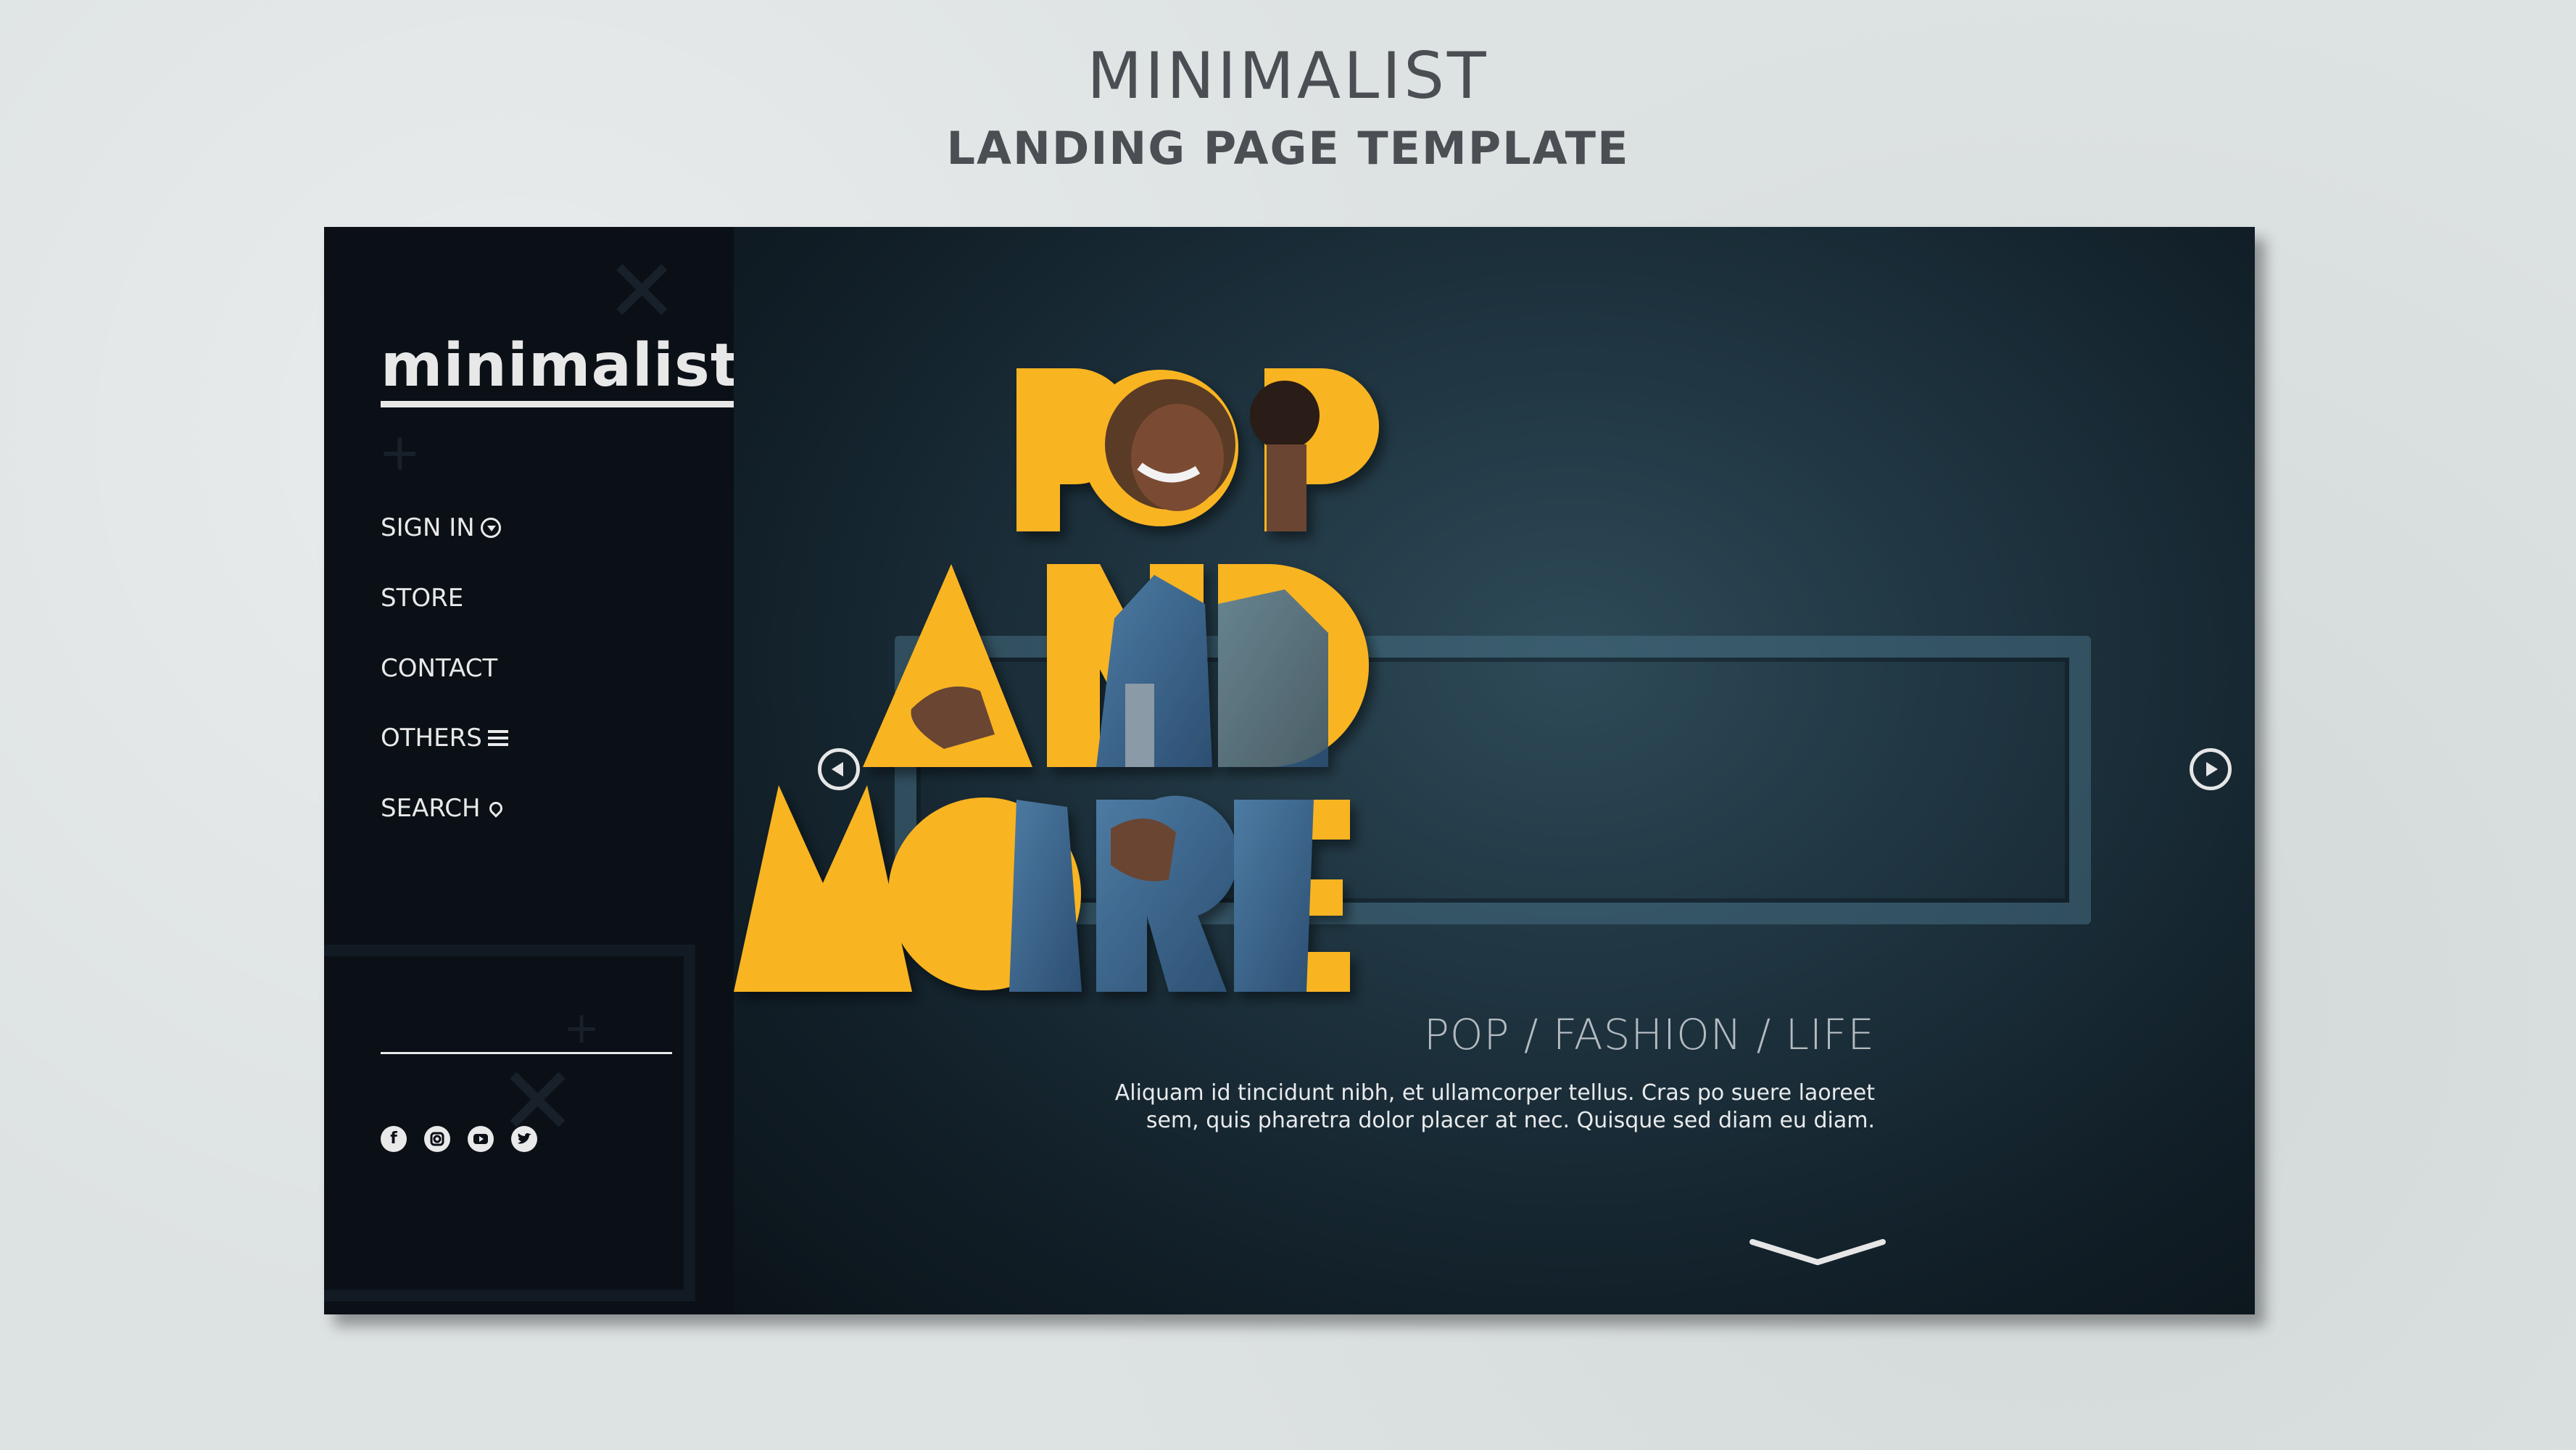 The image size is (2576, 1450). I want to click on nav-search: SEARCH, so click(443, 808).